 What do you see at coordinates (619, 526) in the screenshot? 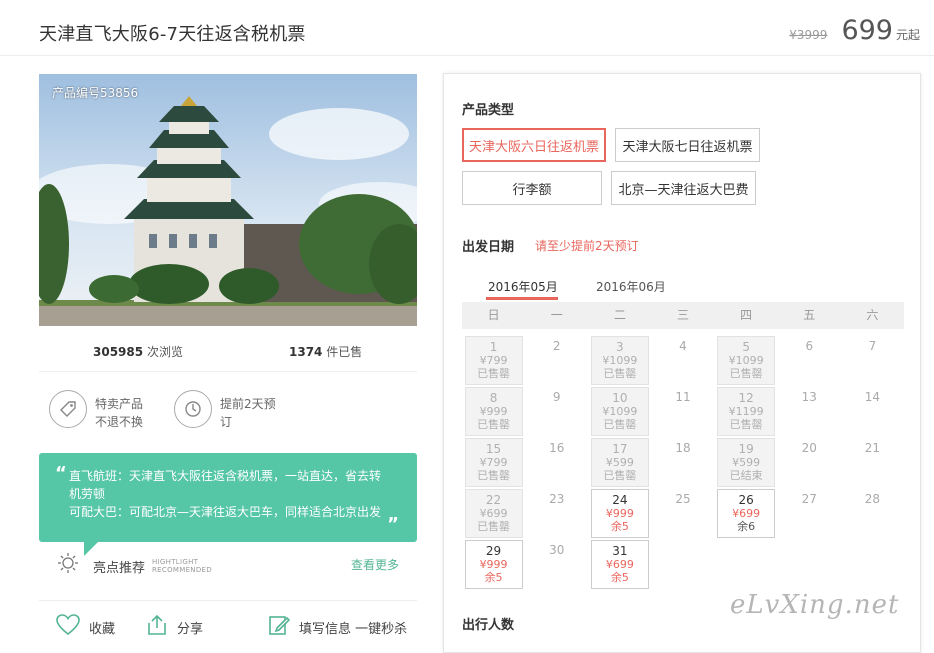
I see `day-status: 余5` at bounding box center [619, 526].